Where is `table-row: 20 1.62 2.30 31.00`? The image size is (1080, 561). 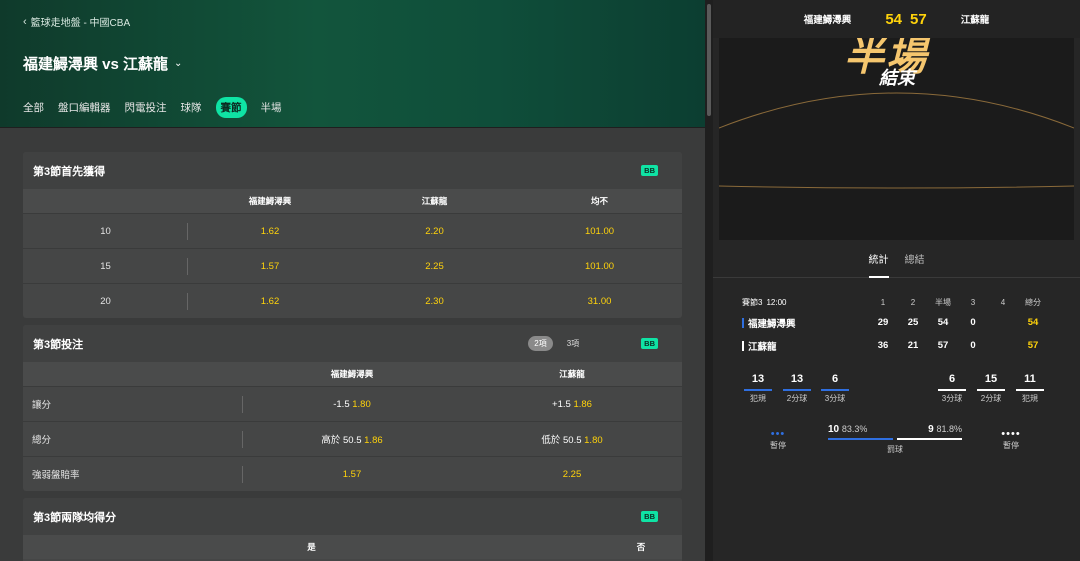 table-row: 20 1.62 2.30 31.00 is located at coordinates (352, 300).